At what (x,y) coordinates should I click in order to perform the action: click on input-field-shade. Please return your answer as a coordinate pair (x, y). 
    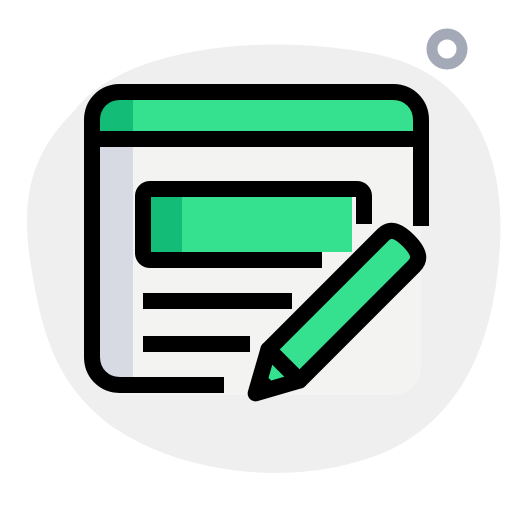
    Looking at the image, I should click on (166, 224).